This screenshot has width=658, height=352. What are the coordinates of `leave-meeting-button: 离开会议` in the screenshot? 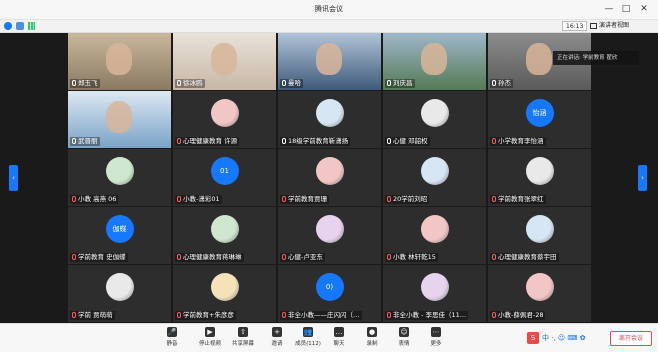 It's located at (631, 338).